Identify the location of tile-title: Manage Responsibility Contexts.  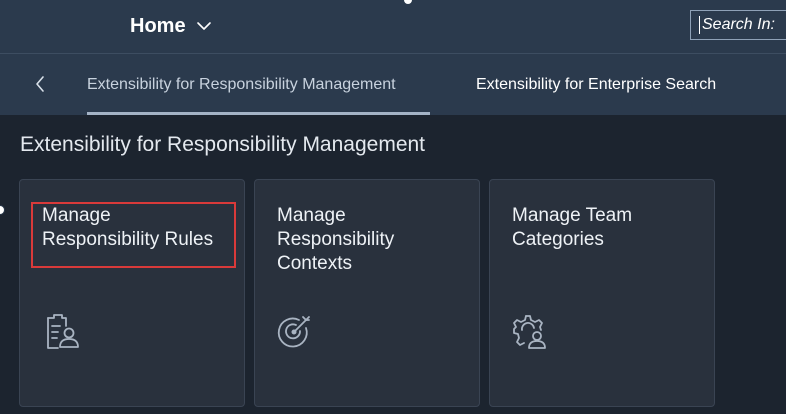
(336, 239).